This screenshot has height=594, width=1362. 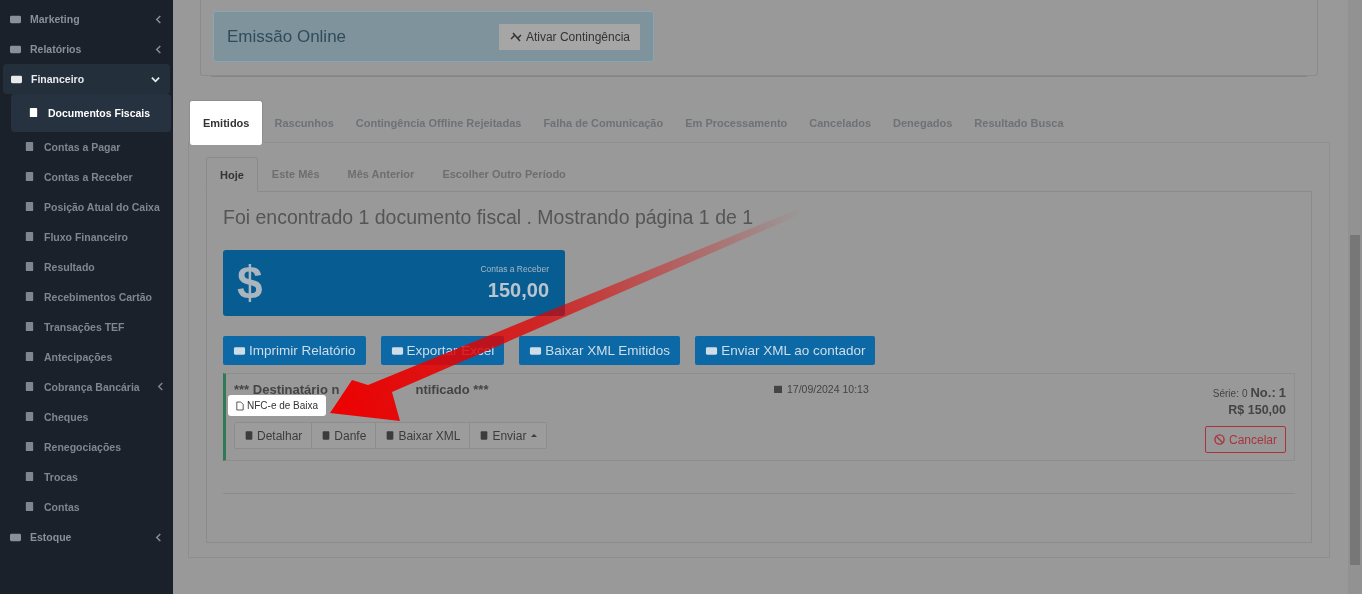 What do you see at coordinates (1225, 393) in the screenshot?
I see `series-label: Série:` at bounding box center [1225, 393].